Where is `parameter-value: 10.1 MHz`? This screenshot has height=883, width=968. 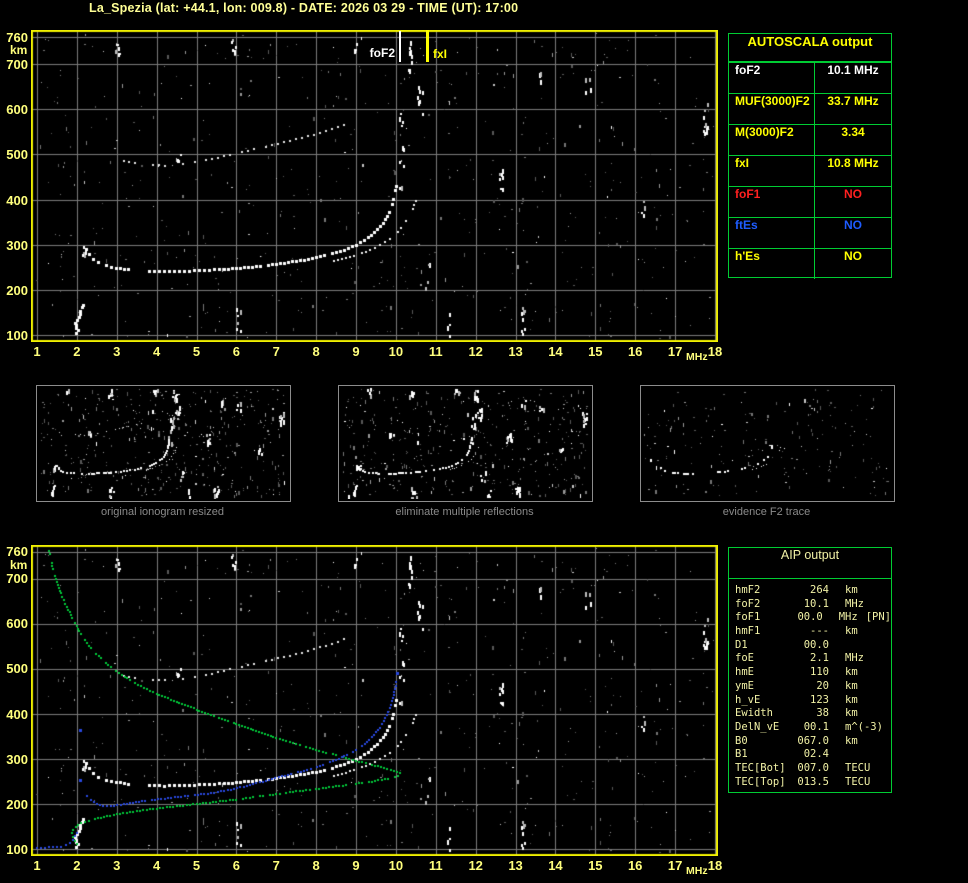 parameter-value: 10.1 MHz is located at coordinates (853, 70).